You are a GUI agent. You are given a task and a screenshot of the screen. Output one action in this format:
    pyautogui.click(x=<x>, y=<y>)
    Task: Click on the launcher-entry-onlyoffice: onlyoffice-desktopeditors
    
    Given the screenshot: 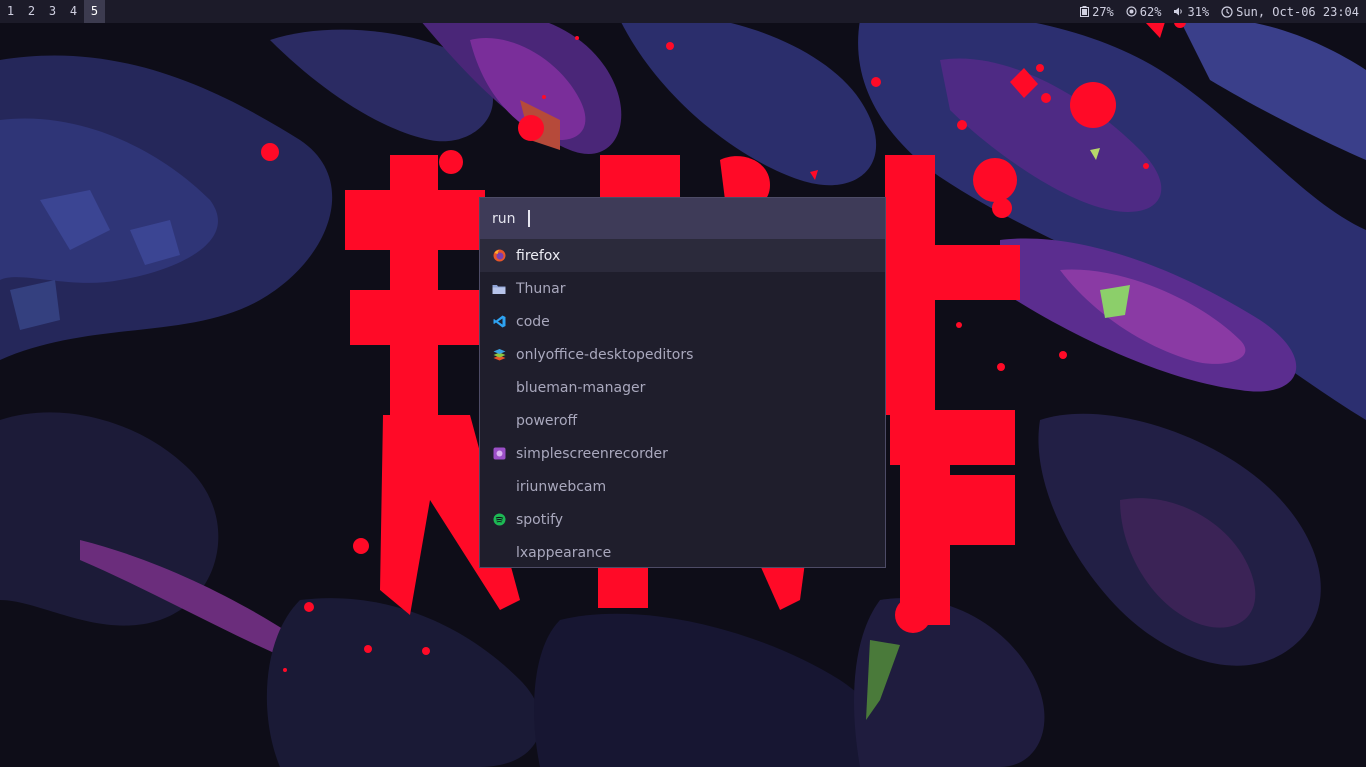 What is the action you would take?
    pyautogui.click(x=682, y=354)
    